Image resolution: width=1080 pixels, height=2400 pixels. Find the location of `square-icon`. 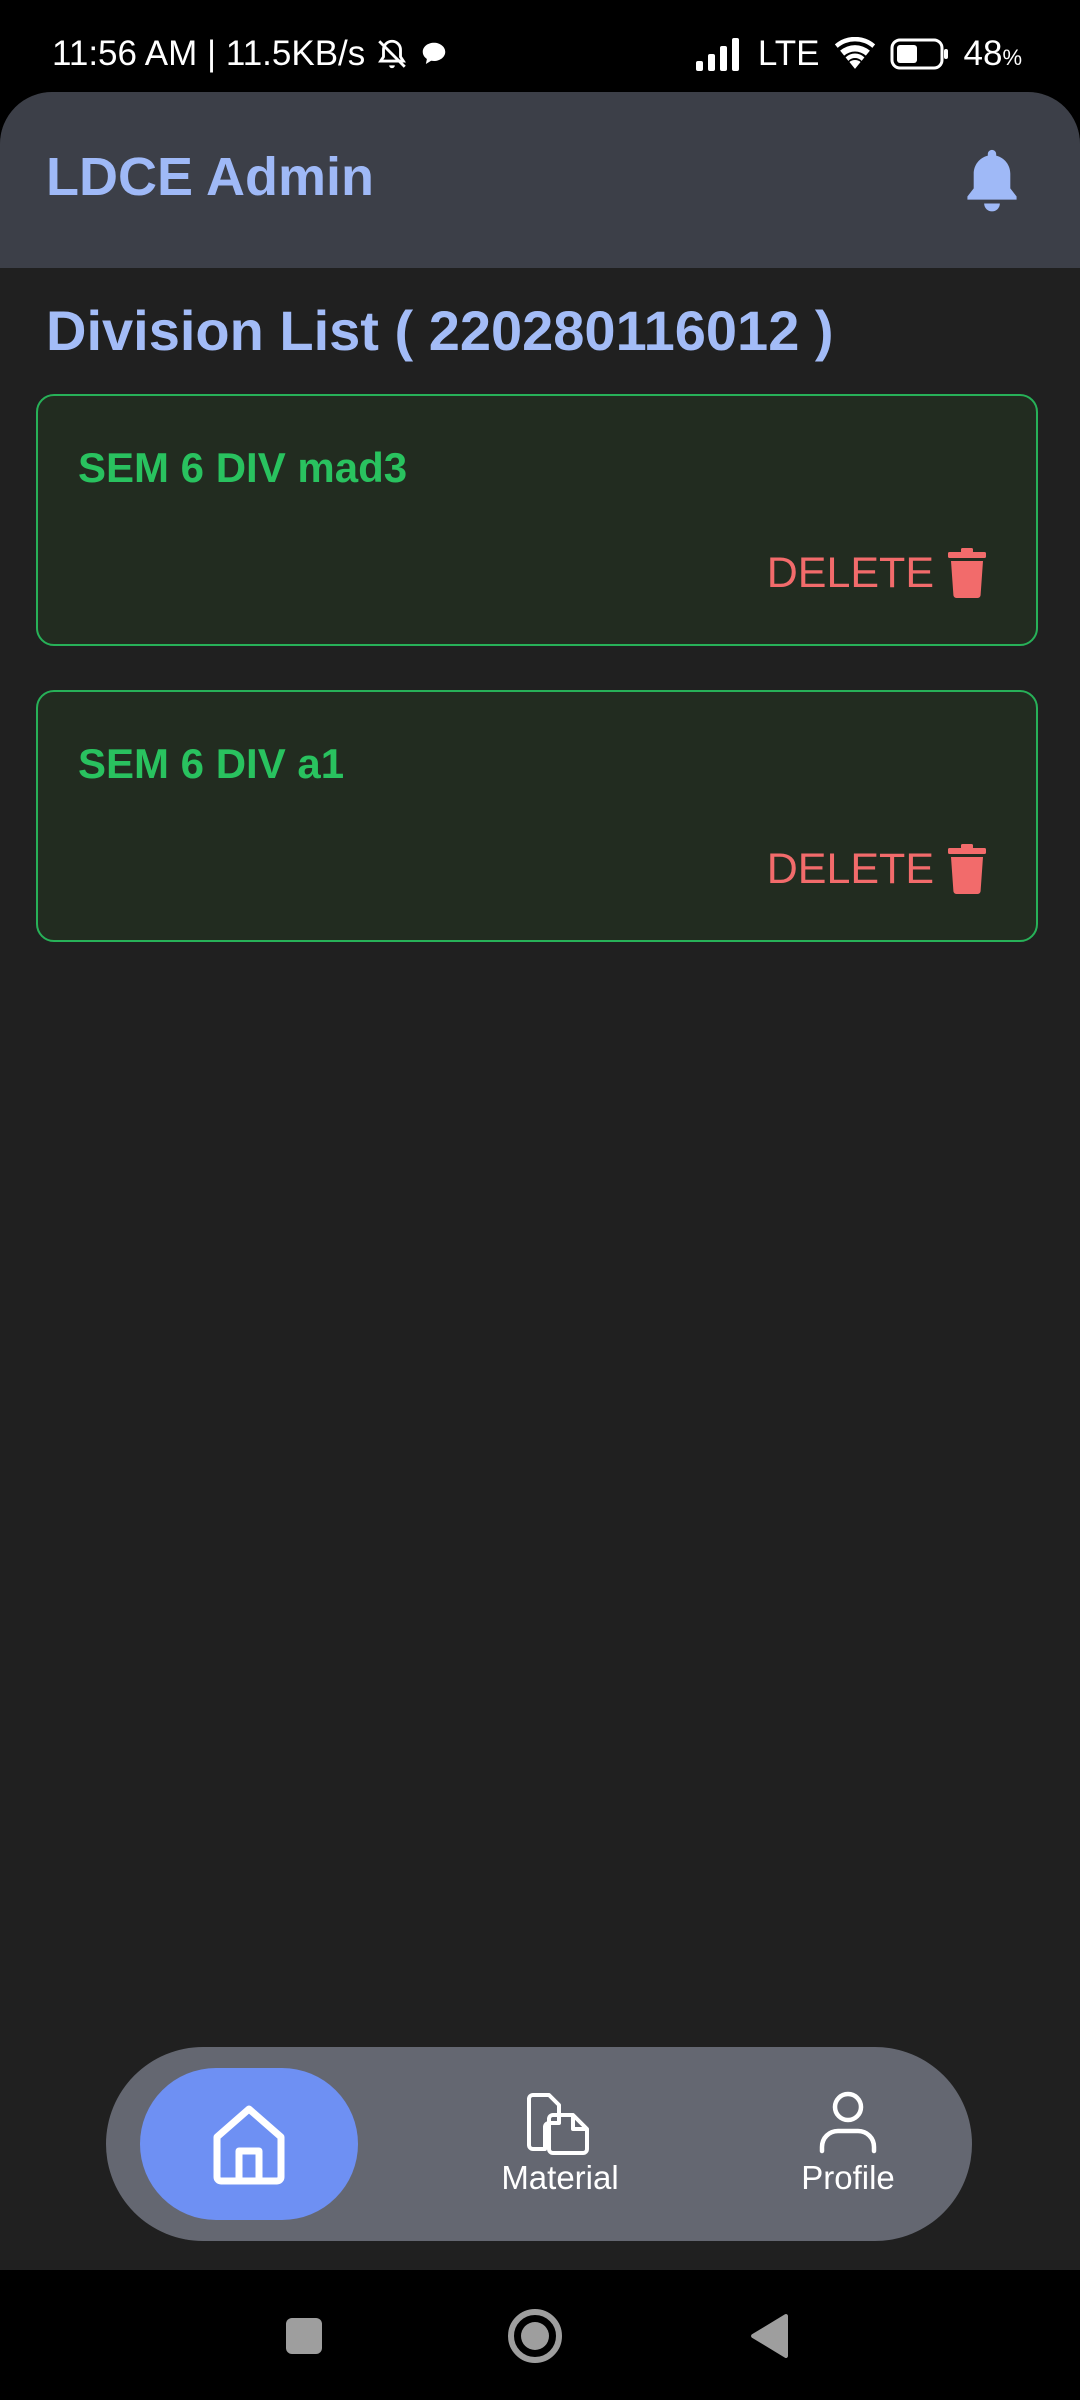

square-icon is located at coordinates (304, 2336).